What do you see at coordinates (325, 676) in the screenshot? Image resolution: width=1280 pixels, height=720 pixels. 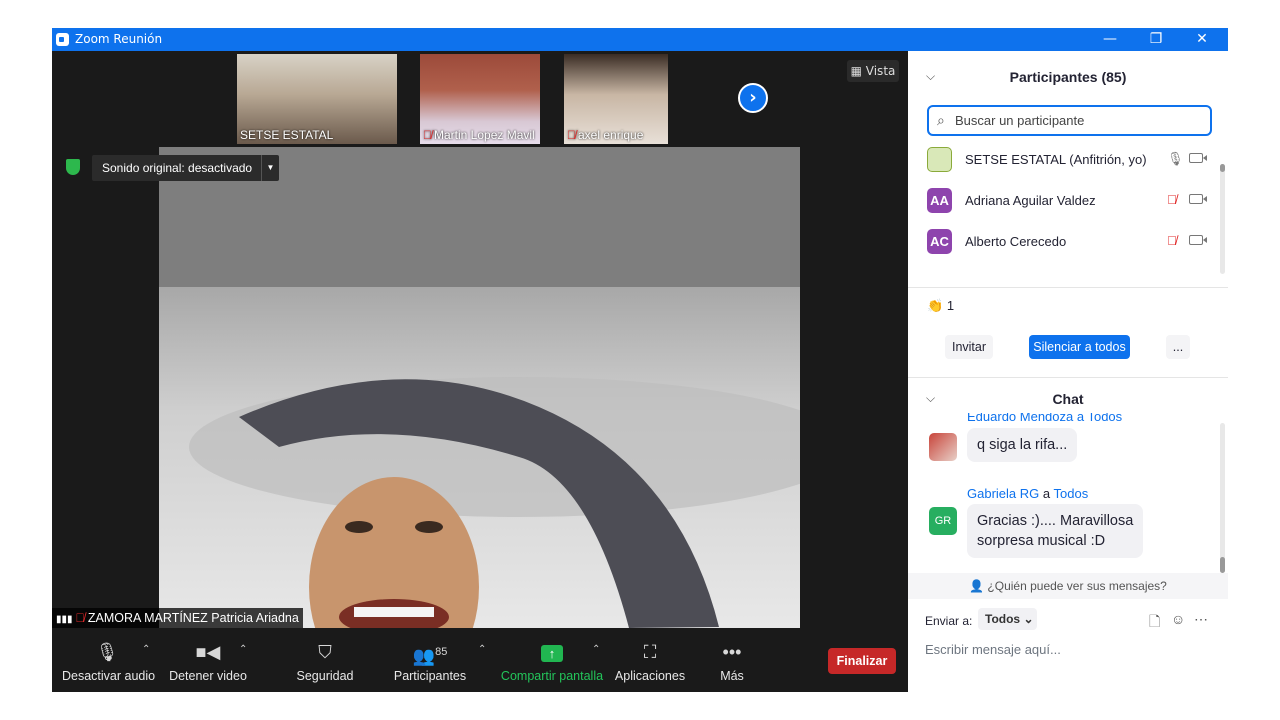 I see `security-label: Seguridad` at bounding box center [325, 676].